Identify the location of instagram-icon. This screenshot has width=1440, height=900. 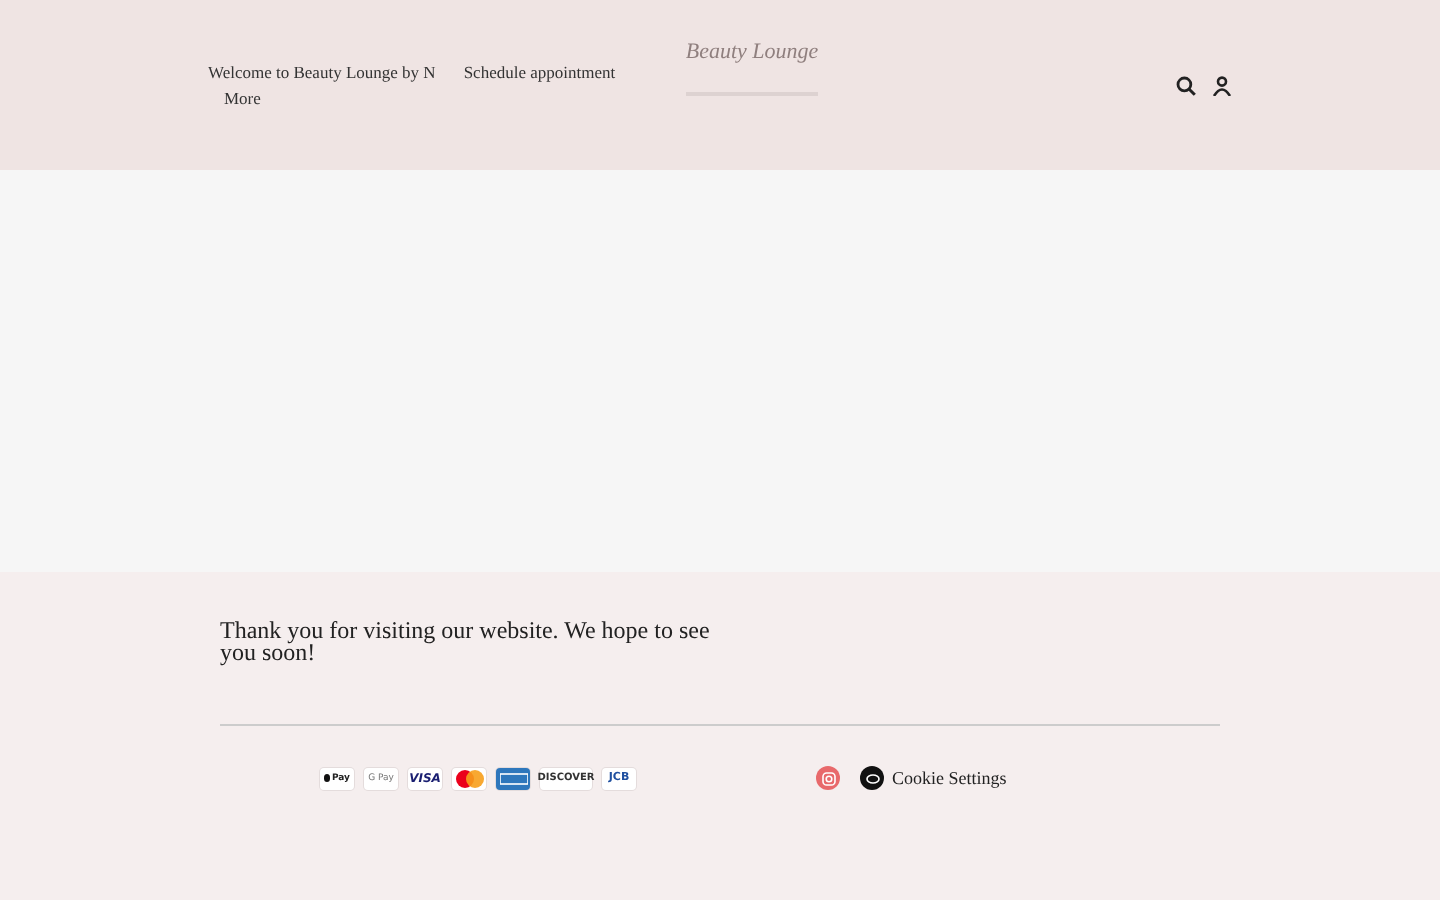
(828, 778).